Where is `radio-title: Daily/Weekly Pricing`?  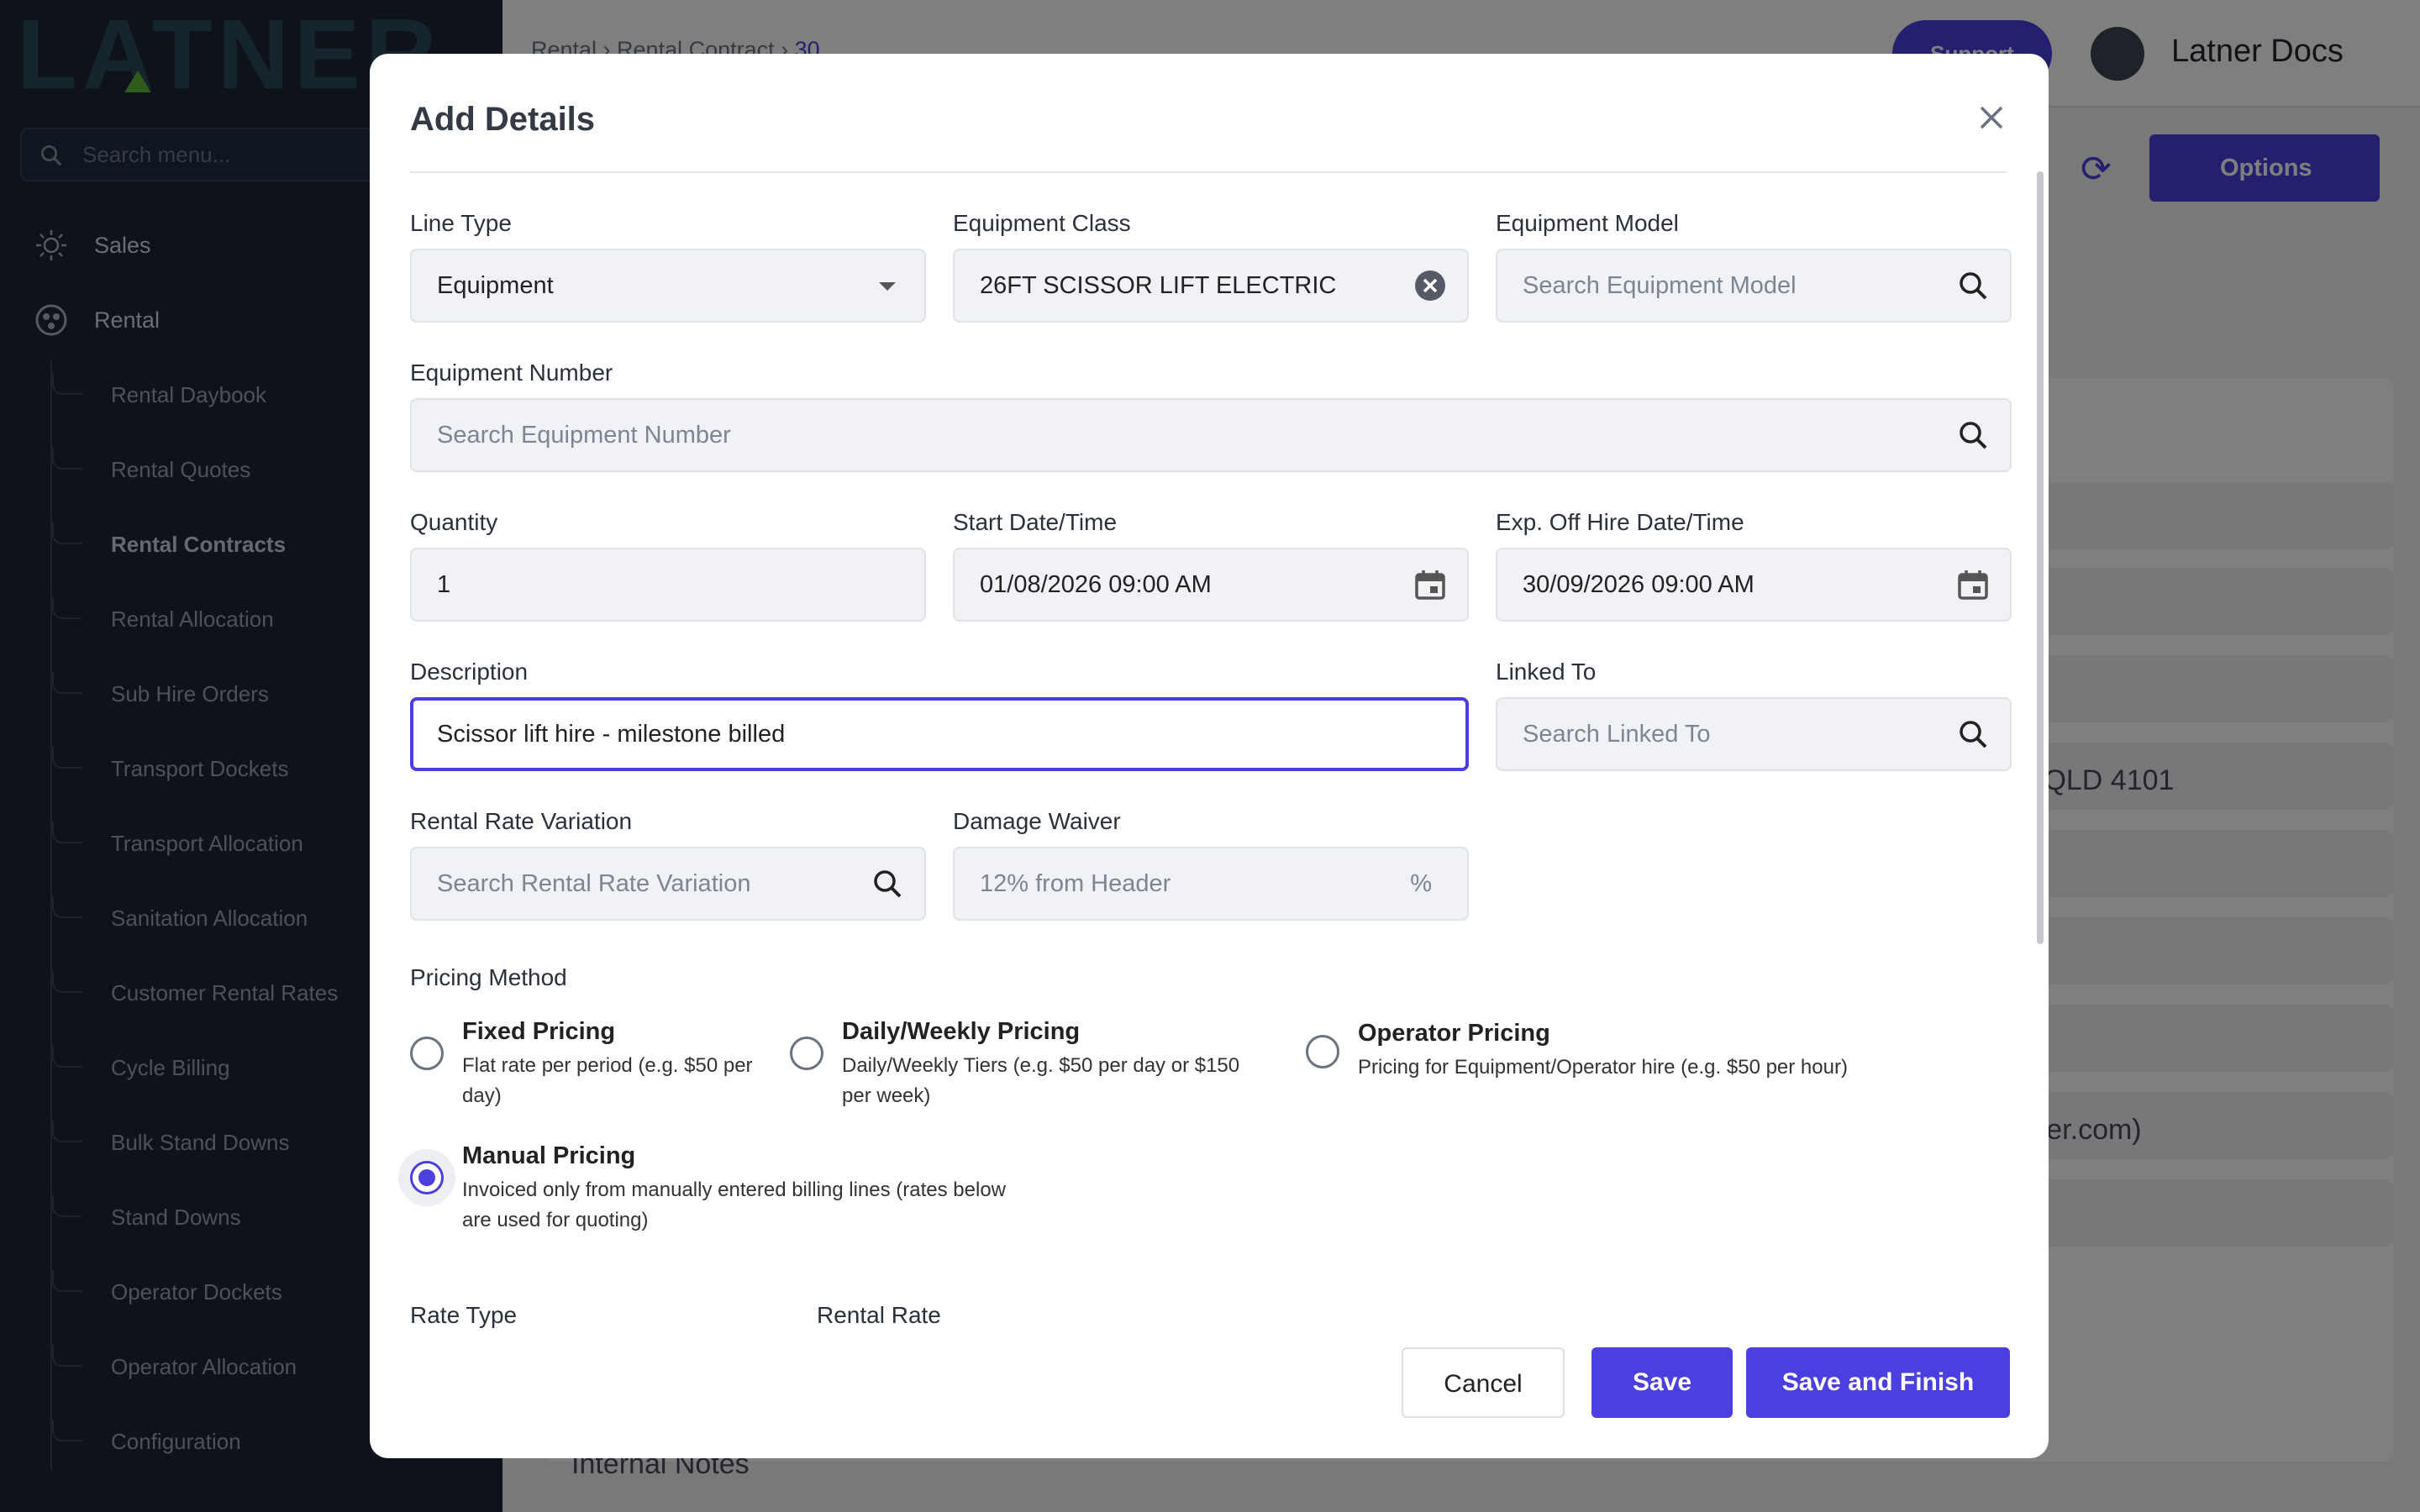 radio-title: Daily/Weekly Pricing is located at coordinates (961, 1031).